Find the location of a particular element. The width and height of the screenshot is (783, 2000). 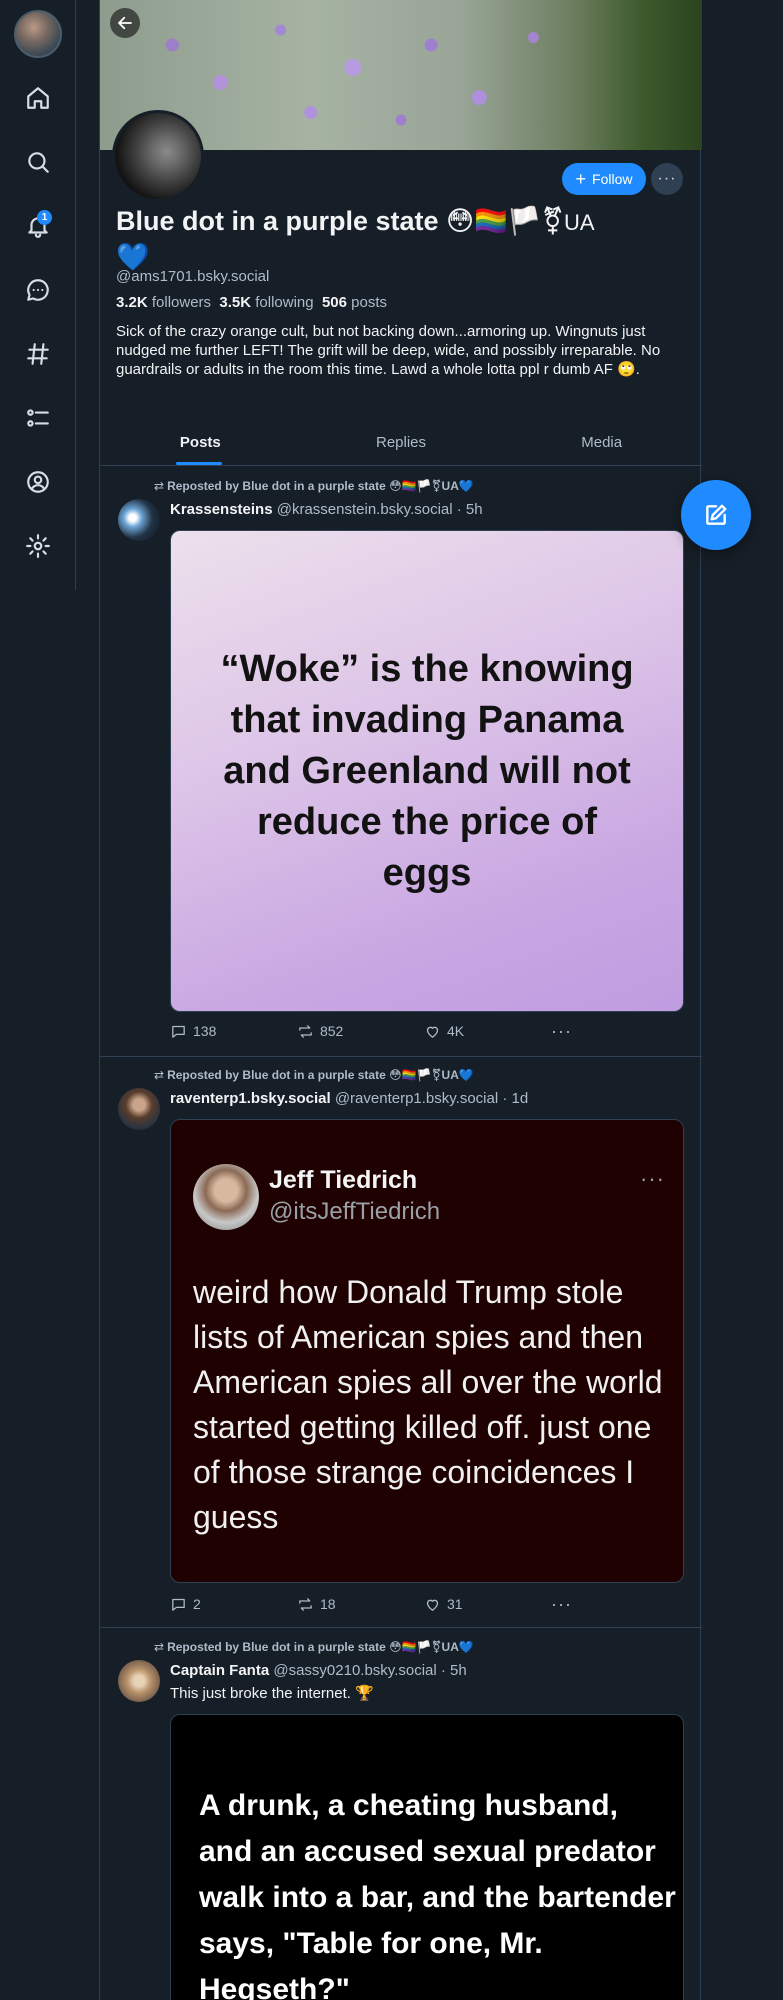

list-icon is located at coordinates (38, 418).